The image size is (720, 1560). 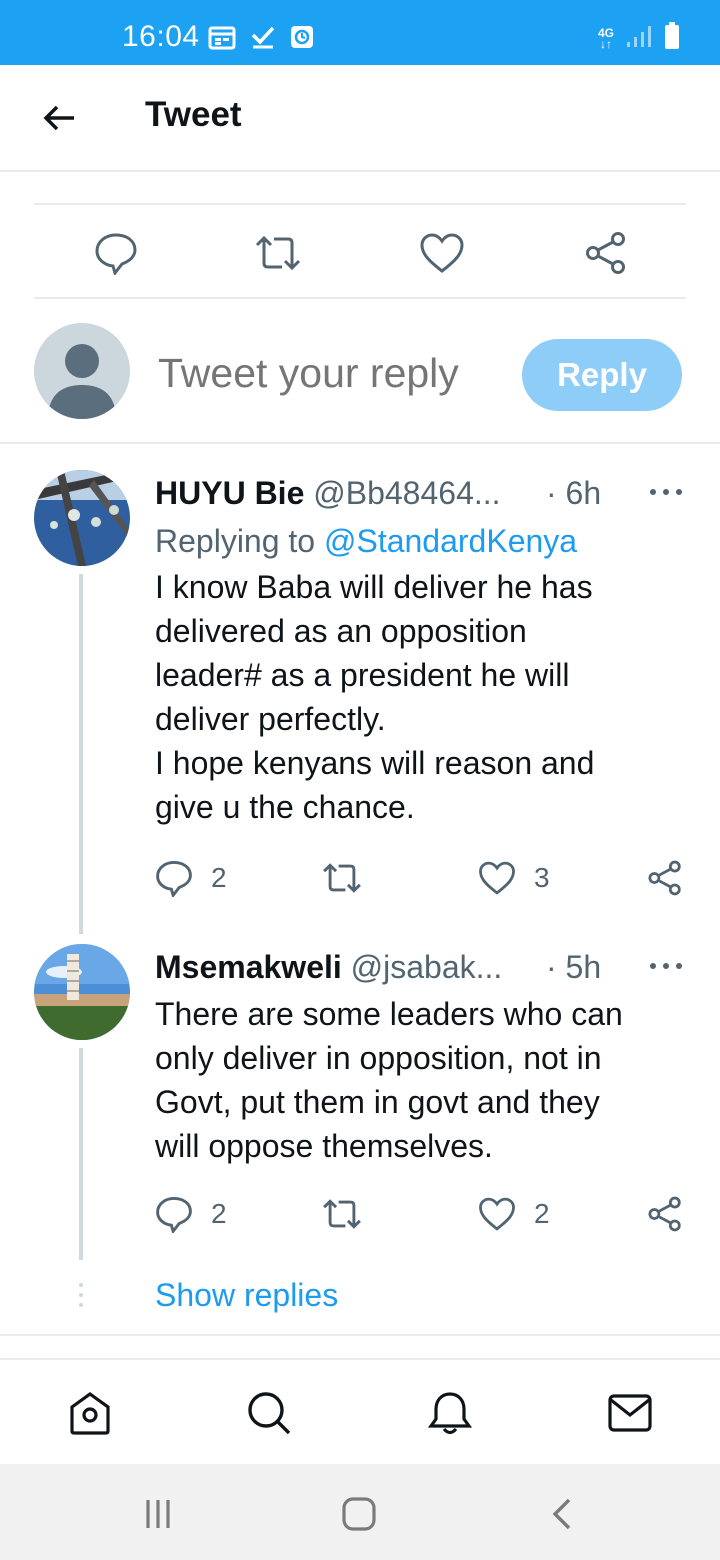 What do you see at coordinates (360, 118) in the screenshot?
I see `app-header: Tweet` at bounding box center [360, 118].